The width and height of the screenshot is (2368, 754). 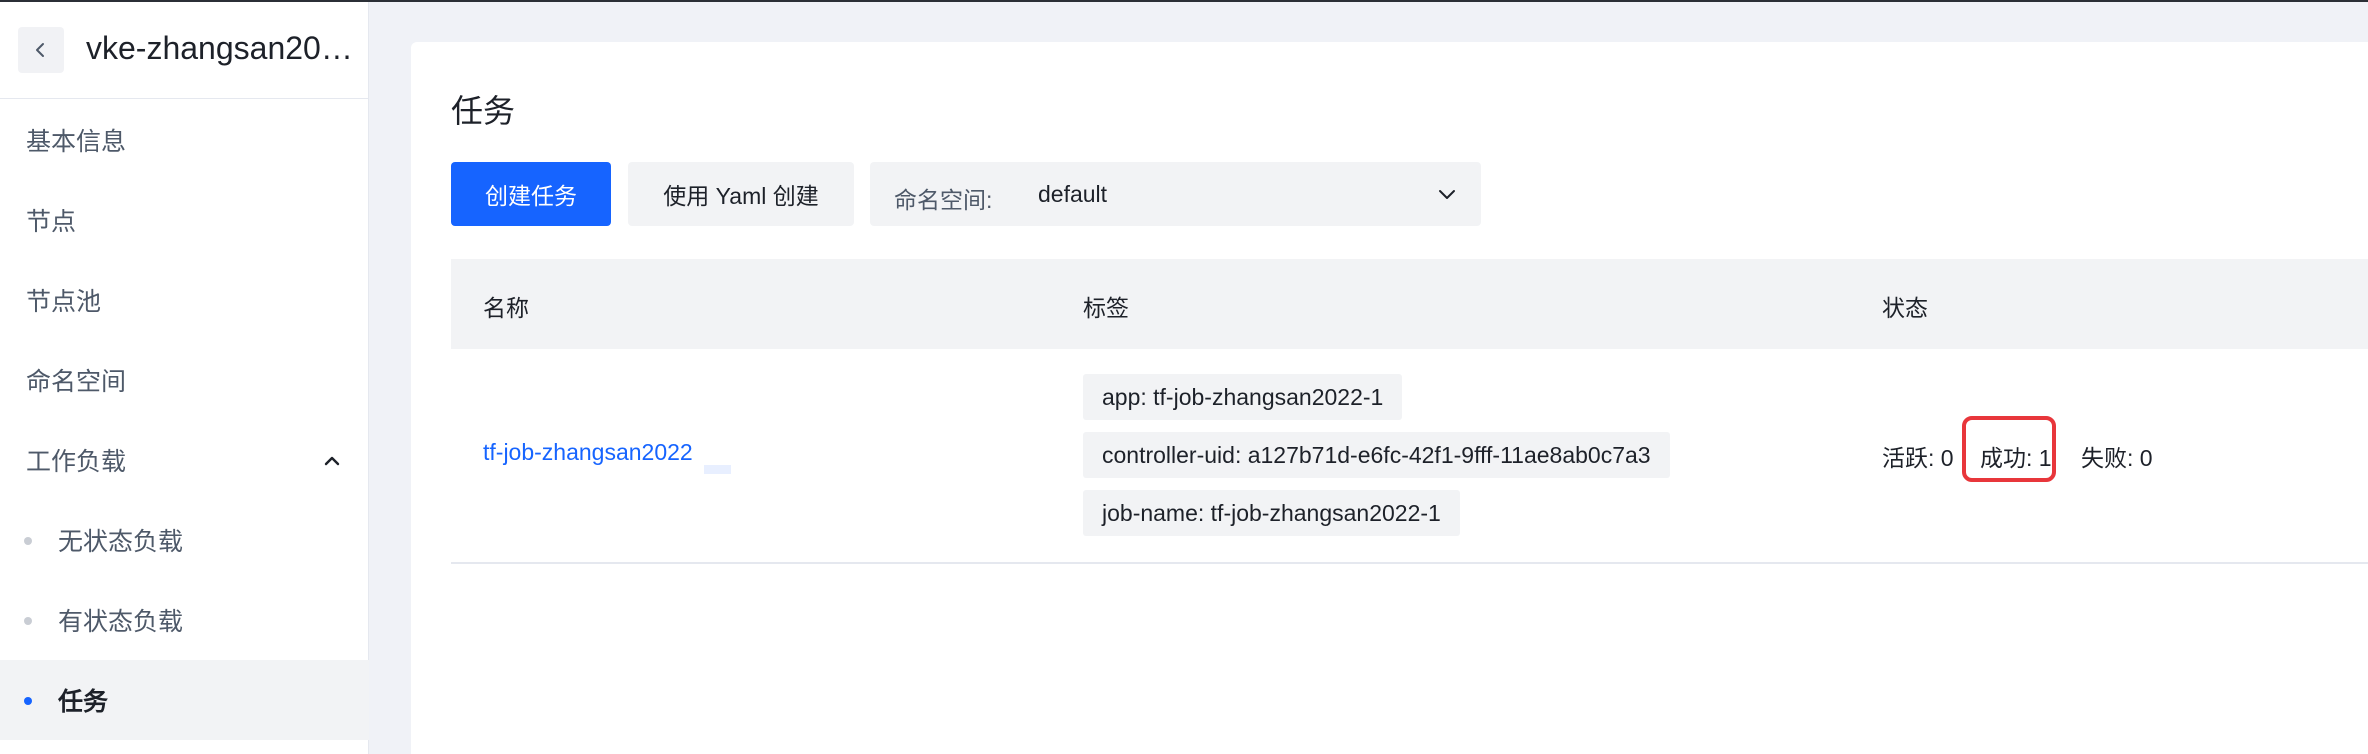 What do you see at coordinates (332, 461) in the screenshot?
I see `chevron-up-icon` at bounding box center [332, 461].